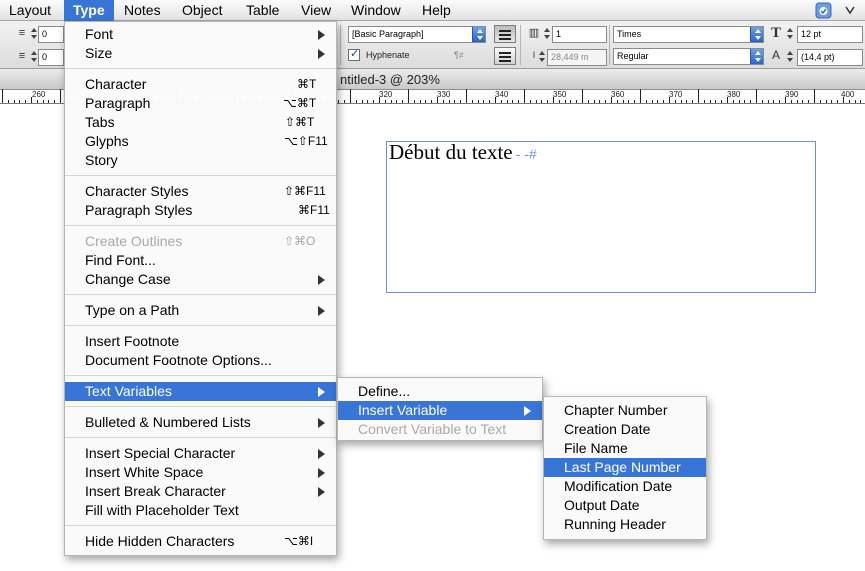  Describe the element at coordinates (51, 57) in the screenshot. I see `first-line-indent-field: 0` at that location.